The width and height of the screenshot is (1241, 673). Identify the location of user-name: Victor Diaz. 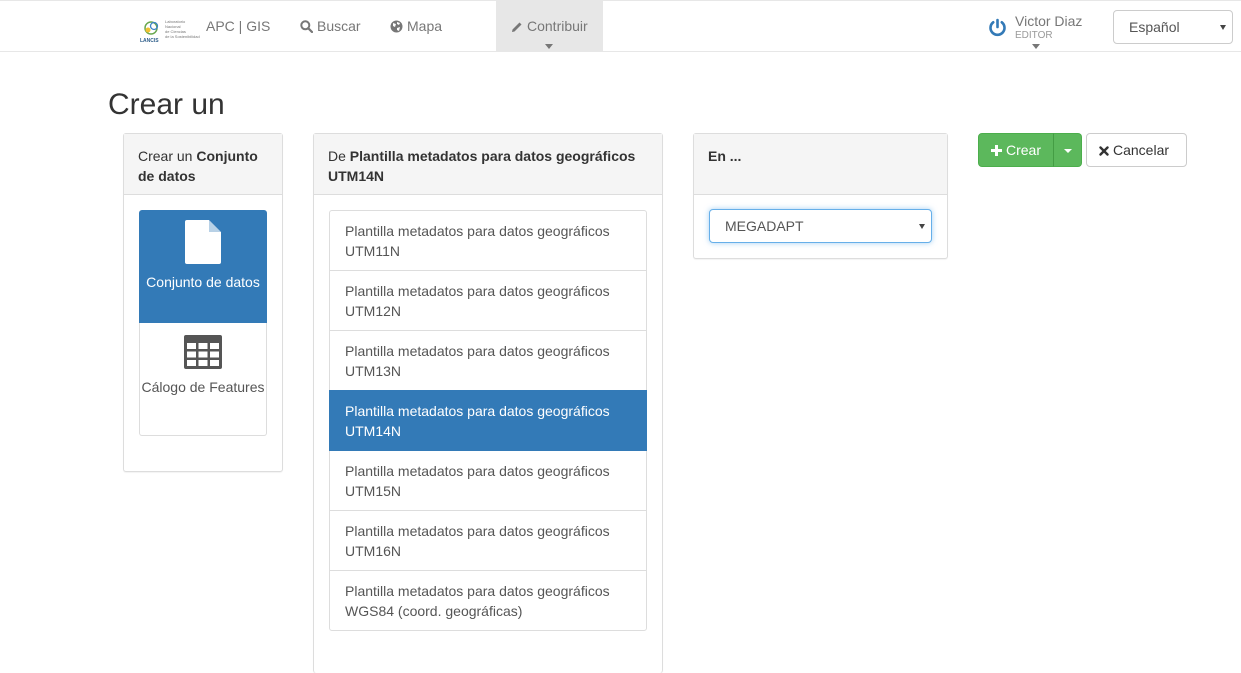
(1048, 21).